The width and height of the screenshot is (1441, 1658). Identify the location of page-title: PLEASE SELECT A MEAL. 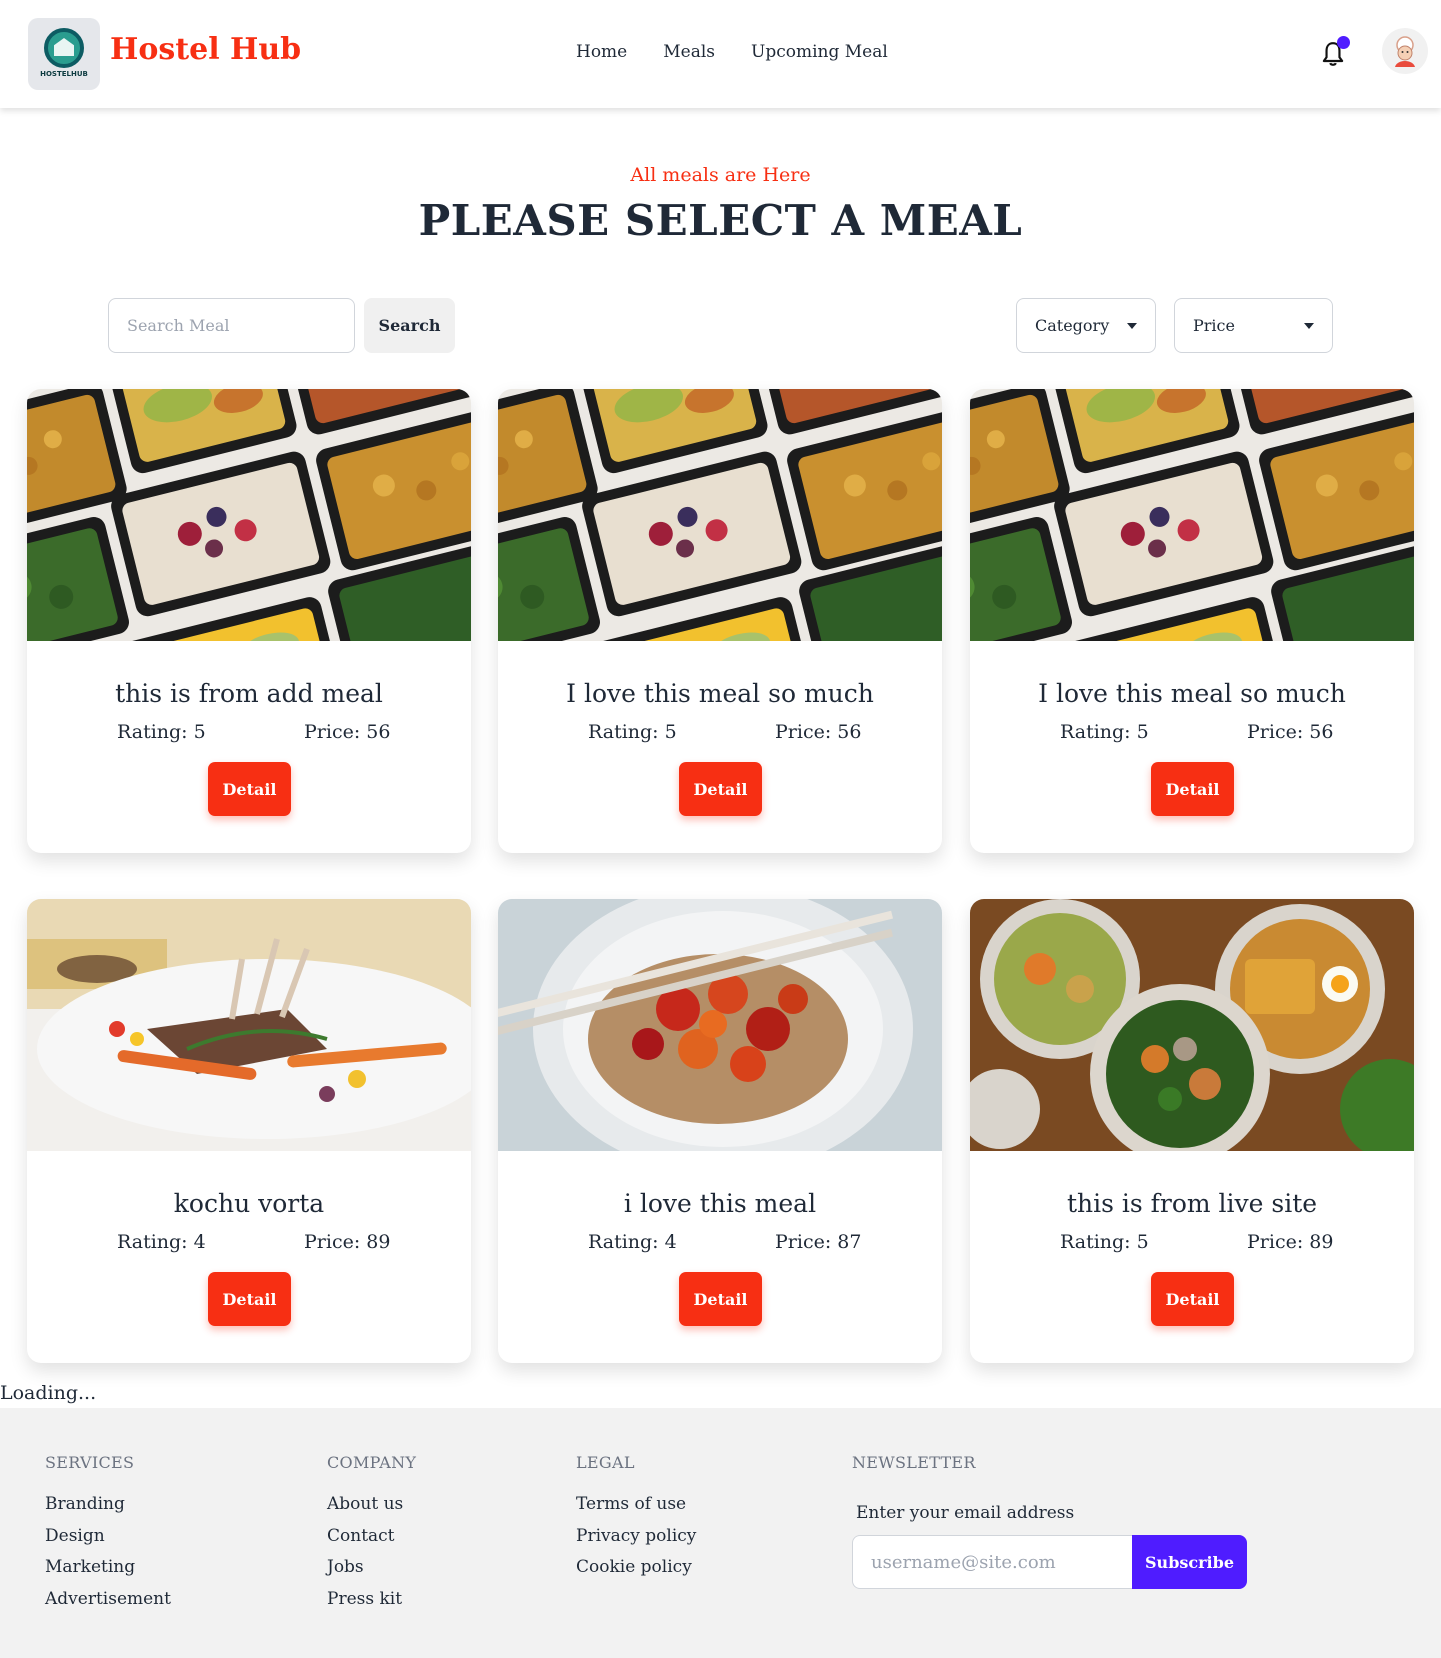
(720, 220).